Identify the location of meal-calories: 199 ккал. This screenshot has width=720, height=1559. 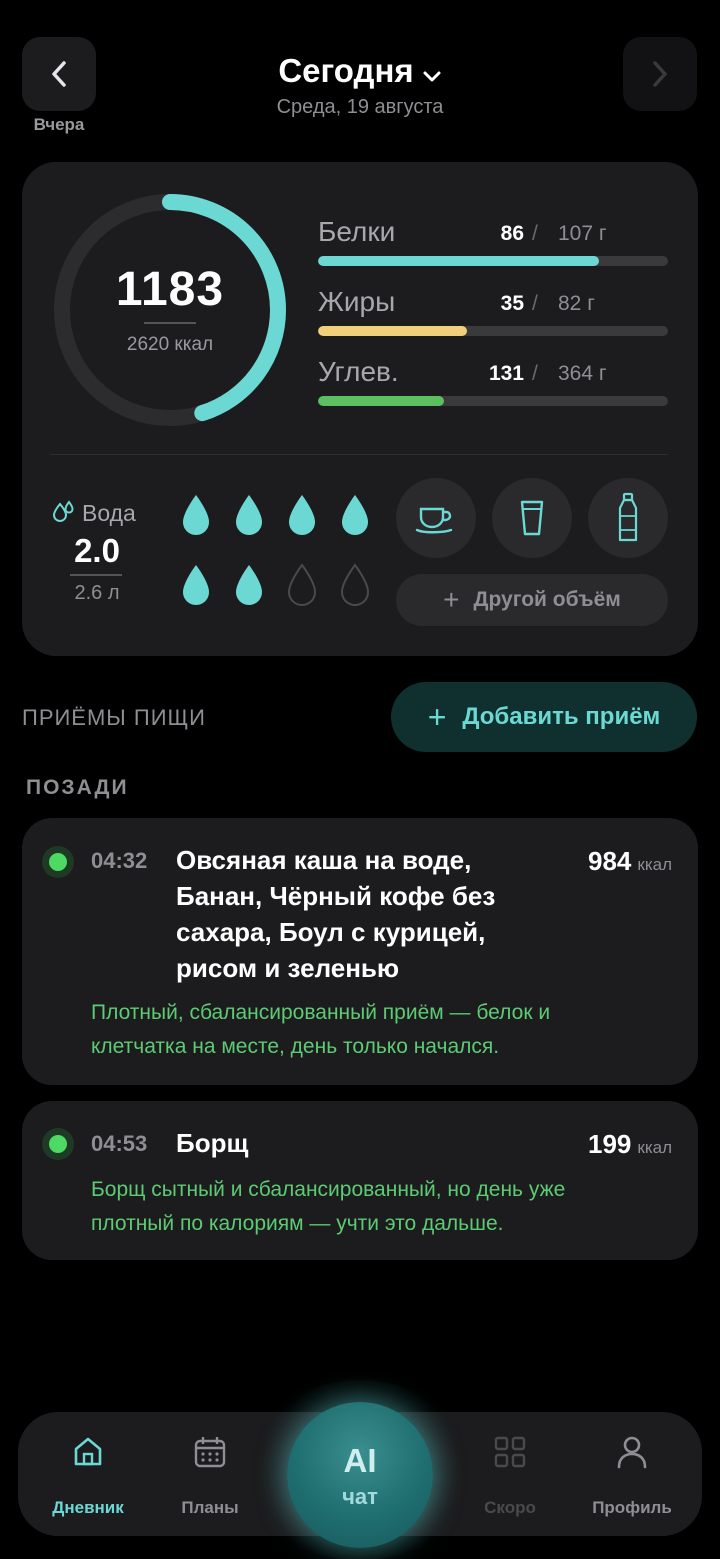
(629, 1144).